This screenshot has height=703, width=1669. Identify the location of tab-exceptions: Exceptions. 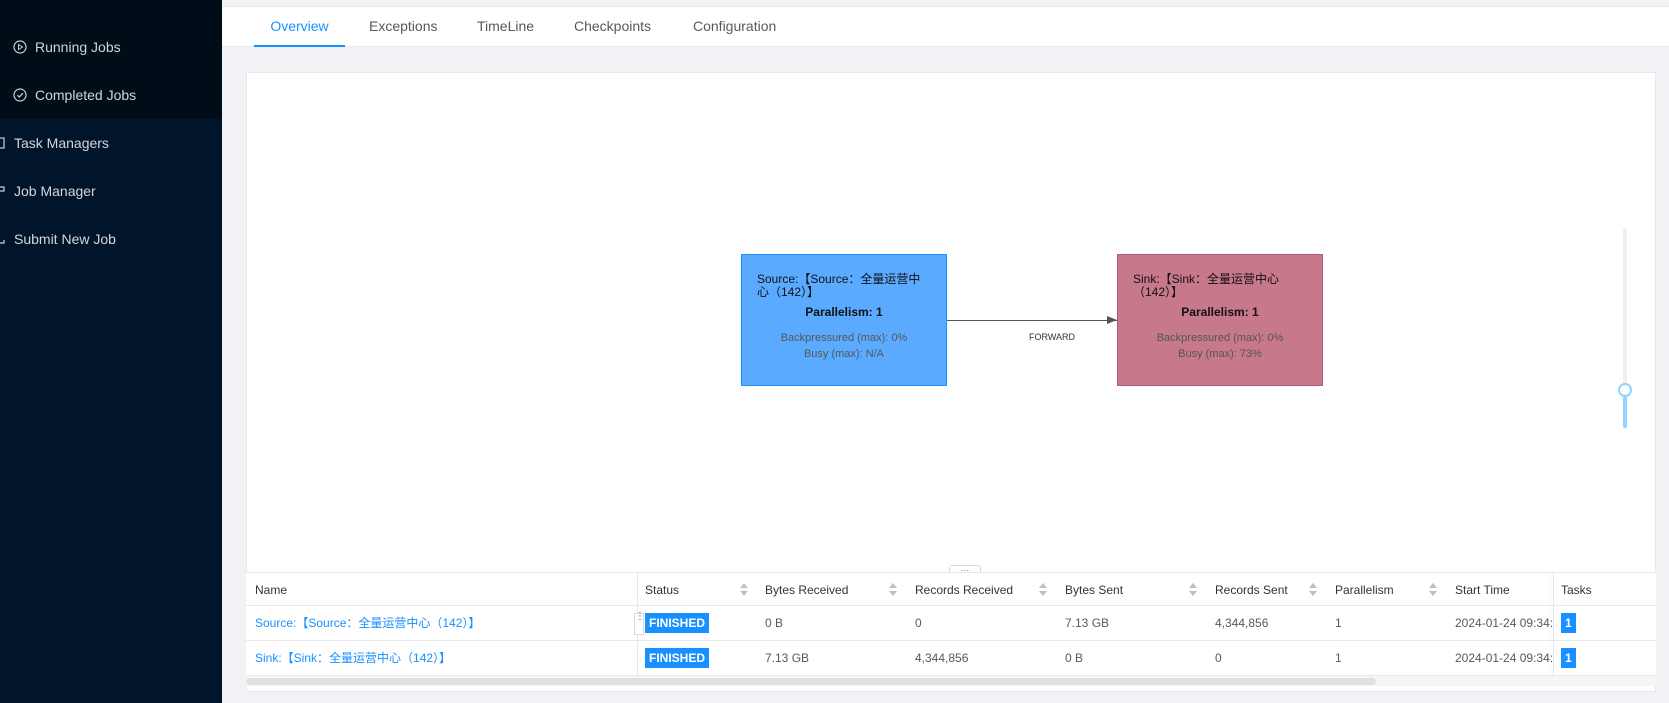
(403, 27).